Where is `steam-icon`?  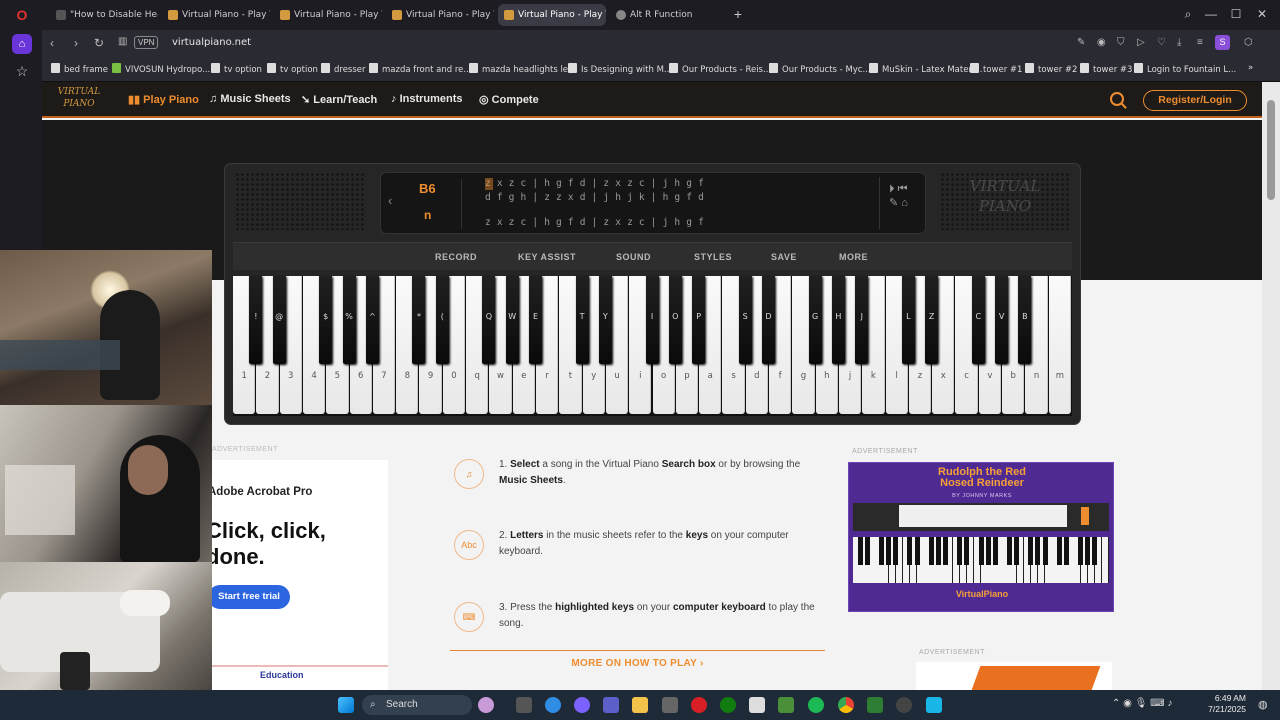
steam-icon is located at coordinates (904, 705).